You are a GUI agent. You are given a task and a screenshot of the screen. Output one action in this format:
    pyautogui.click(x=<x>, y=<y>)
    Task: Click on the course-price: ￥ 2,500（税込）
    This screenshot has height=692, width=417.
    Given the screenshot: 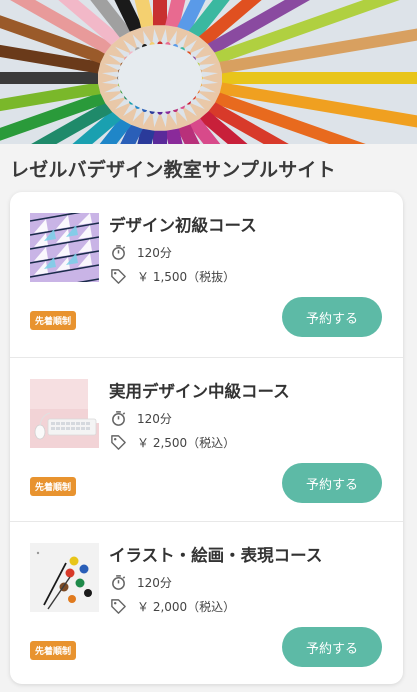 What is the action you would take?
    pyautogui.click(x=172, y=442)
    